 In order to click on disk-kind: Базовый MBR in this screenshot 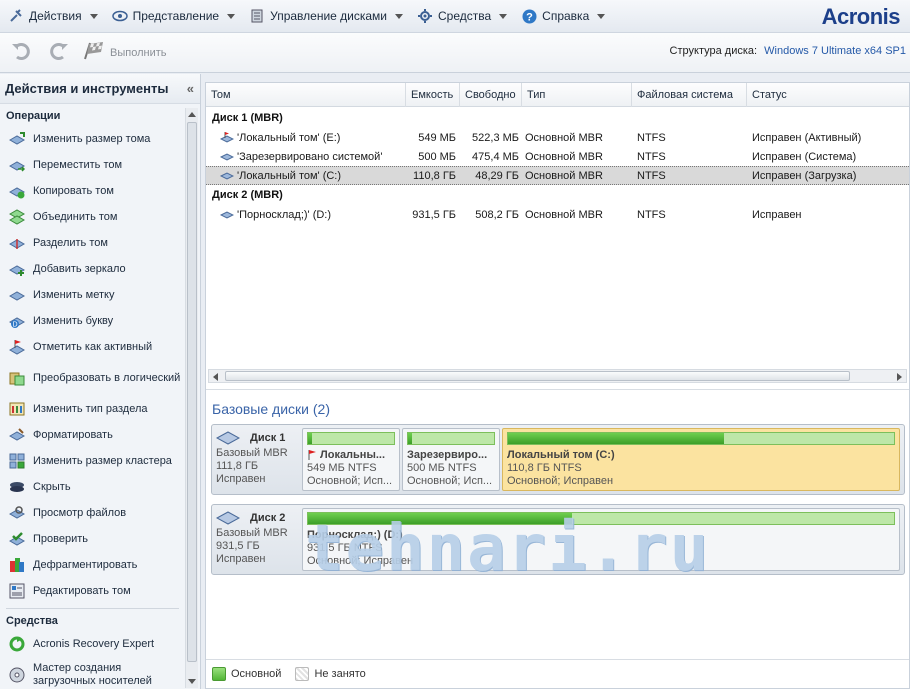, I will do `click(252, 453)`.